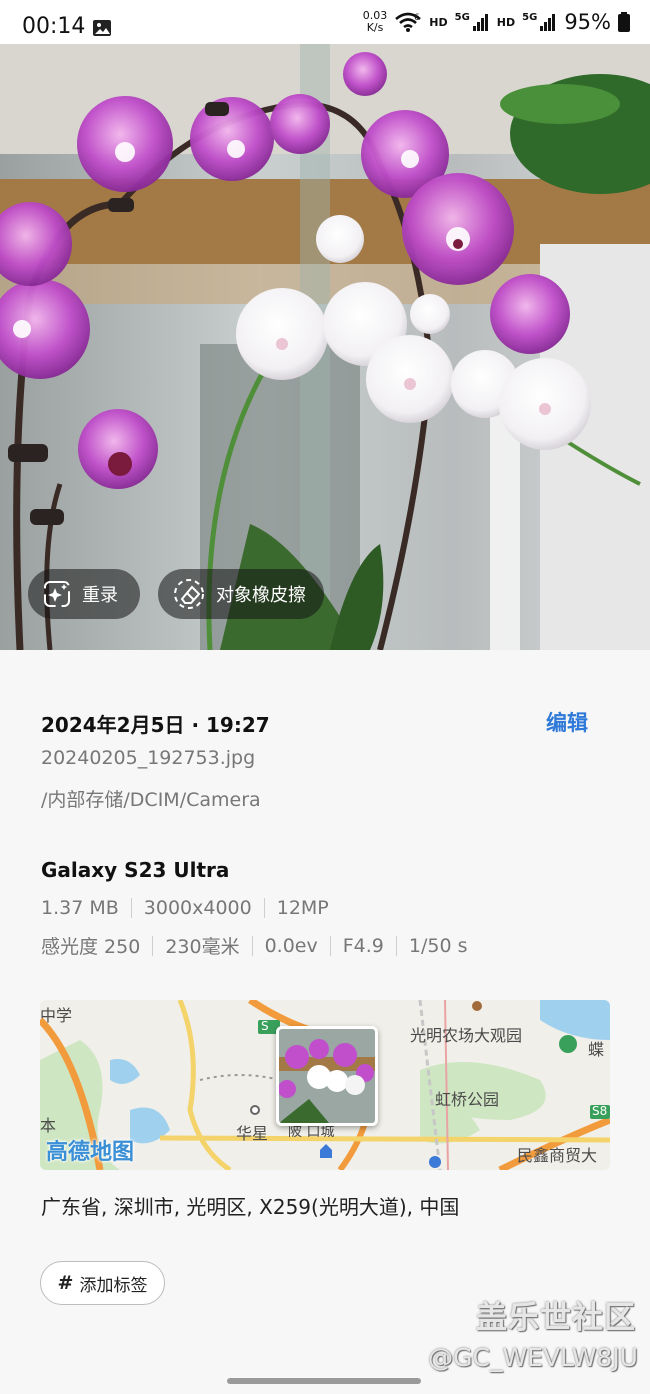 Image resolution: width=650 pixels, height=1394 pixels. Describe the element at coordinates (587, 22) in the screenshot. I see `battery-percent: 95%` at that location.